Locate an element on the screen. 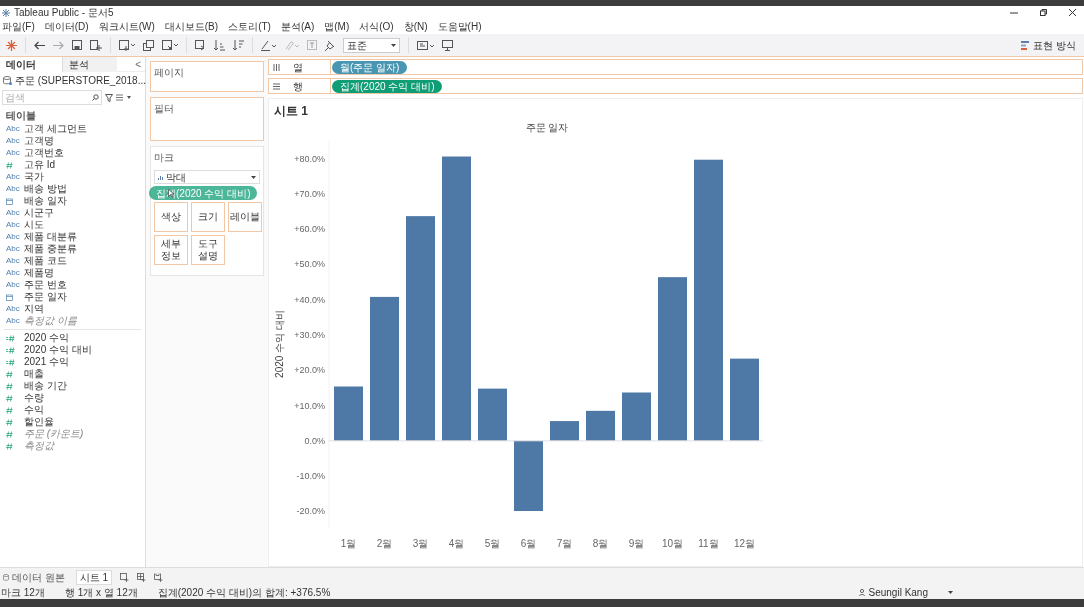 Image resolution: width=1084 pixels, height=607 pixels. category-label: 1월 is located at coordinates (348, 543).